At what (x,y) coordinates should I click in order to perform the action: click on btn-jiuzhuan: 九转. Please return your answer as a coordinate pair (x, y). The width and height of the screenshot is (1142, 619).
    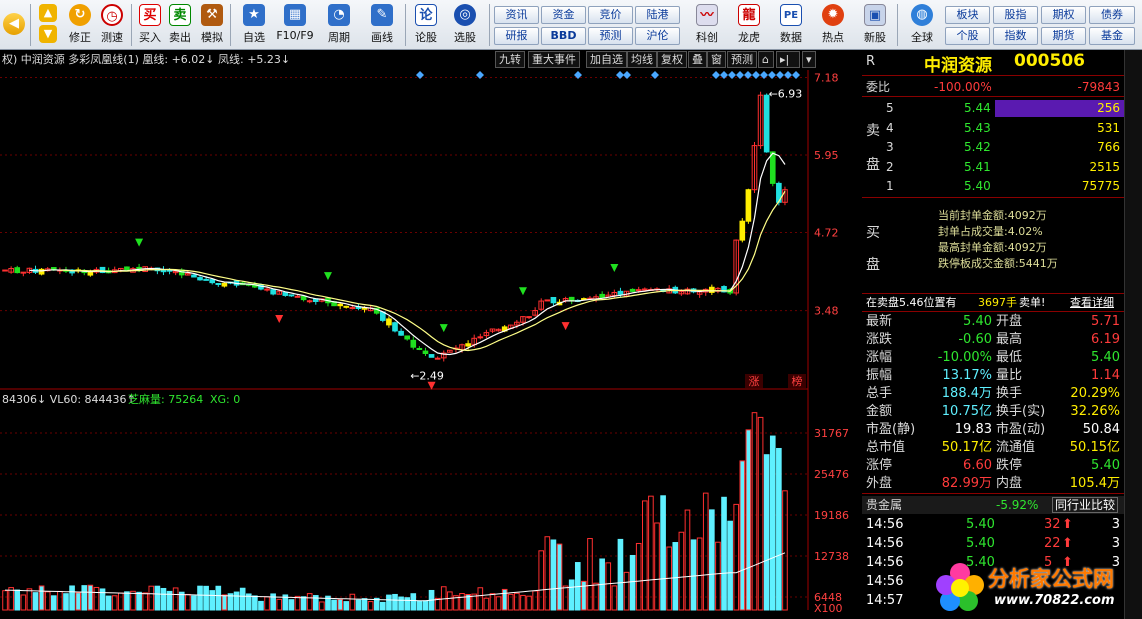
    Looking at the image, I should click on (510, 59).